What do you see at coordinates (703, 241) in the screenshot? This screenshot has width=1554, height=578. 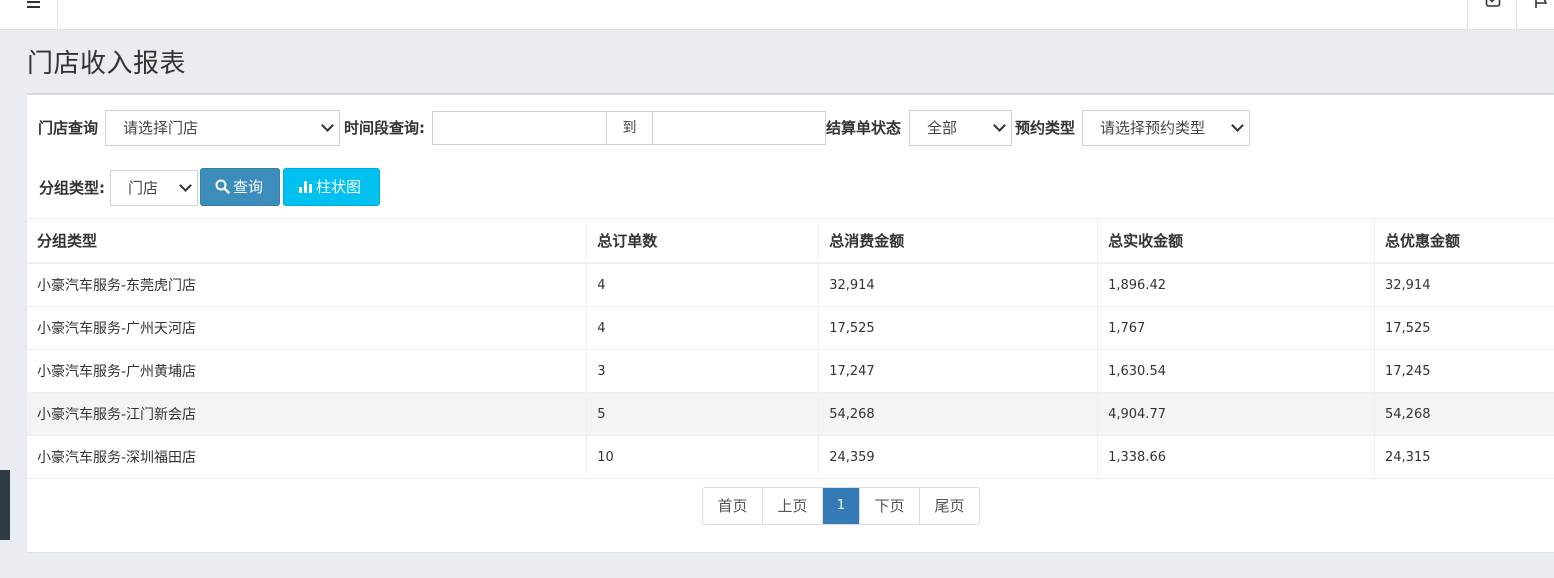 I see `col-header-total-orders: 总订单数` at bounding box center [703, 241].